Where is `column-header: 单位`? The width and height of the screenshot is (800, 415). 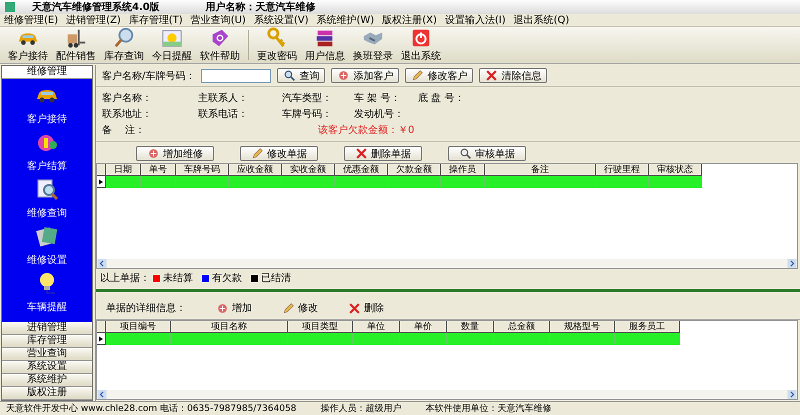 column-header: 单位 is located at coordinates (376, 327).